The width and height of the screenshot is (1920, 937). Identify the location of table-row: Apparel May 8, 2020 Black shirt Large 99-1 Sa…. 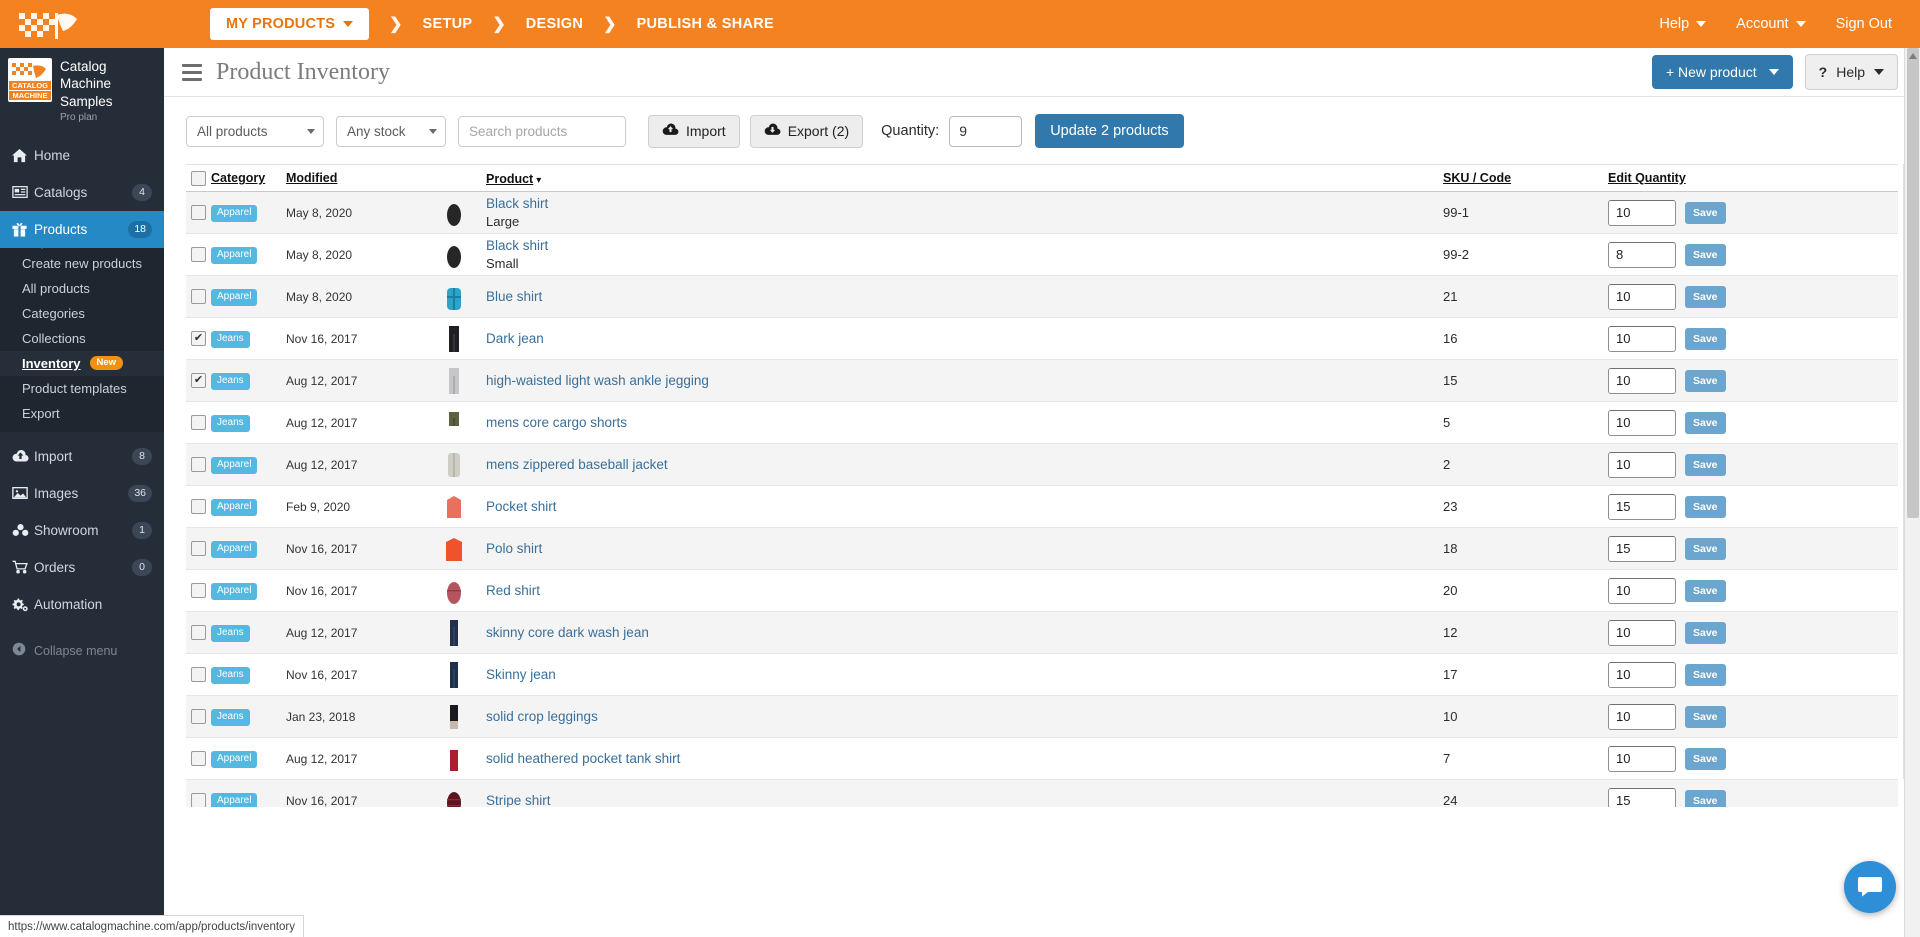
(1042, 213).